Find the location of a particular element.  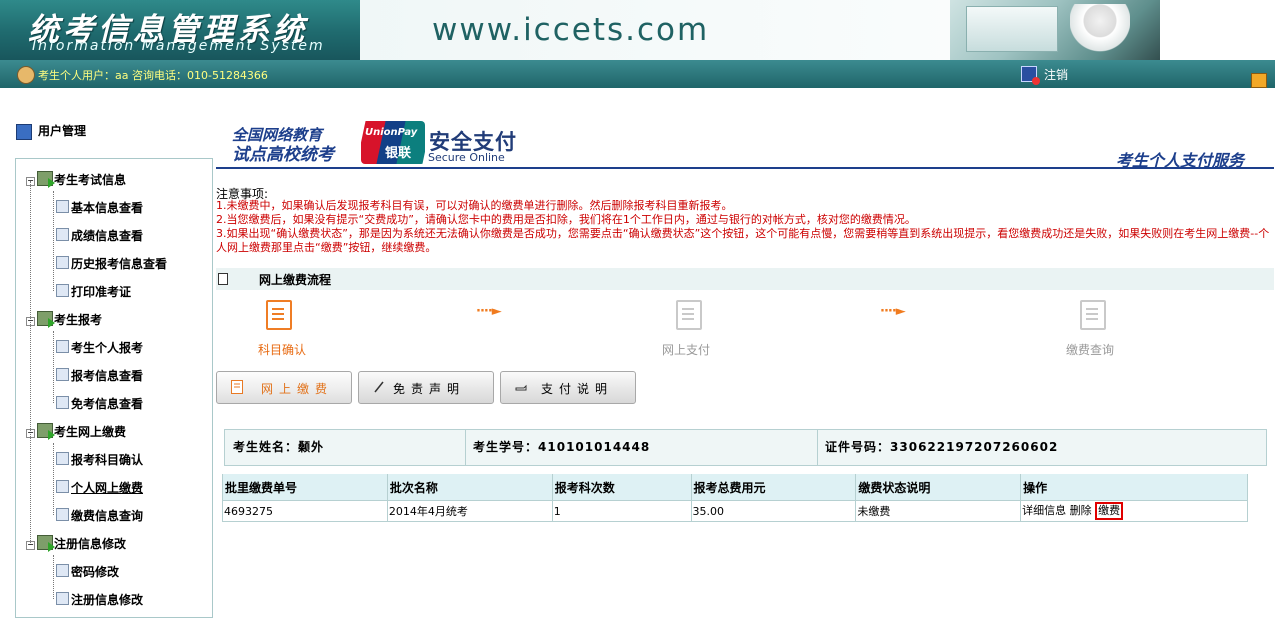

banner-right-blank is located at coordinates (1217, 30).